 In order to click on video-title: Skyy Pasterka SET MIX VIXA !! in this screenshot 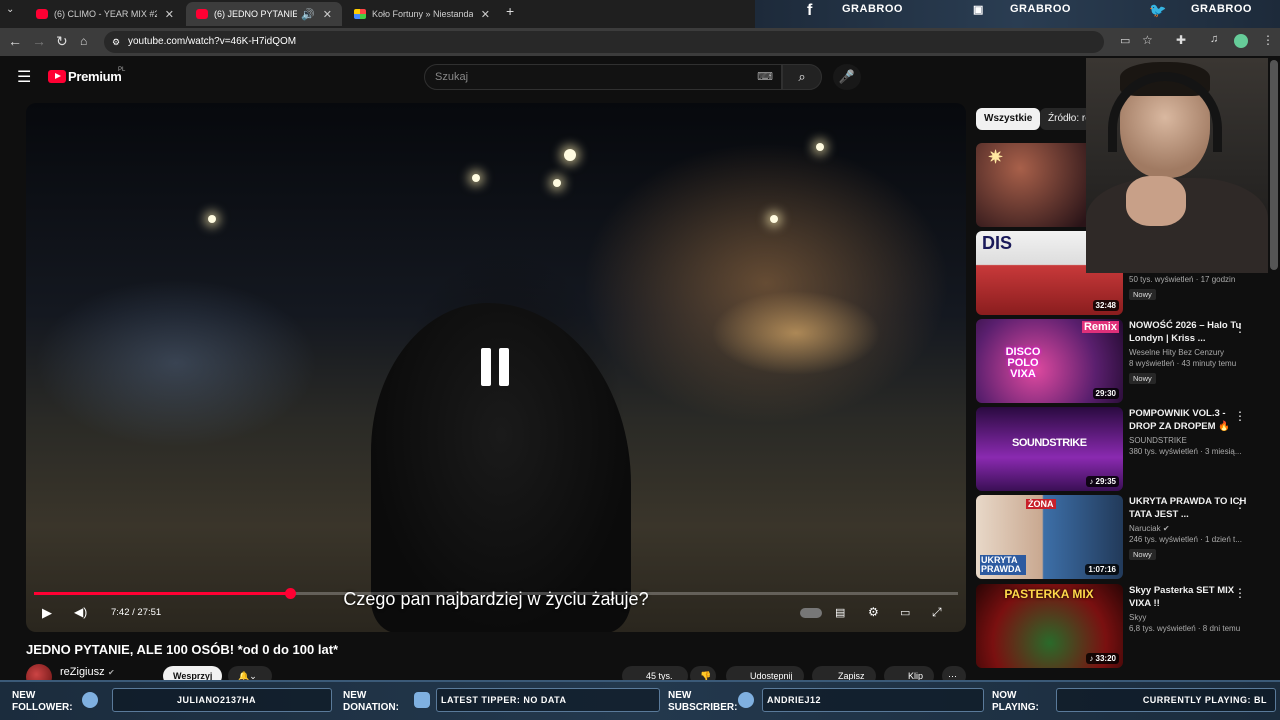, I will do `click(1182, 597)`.